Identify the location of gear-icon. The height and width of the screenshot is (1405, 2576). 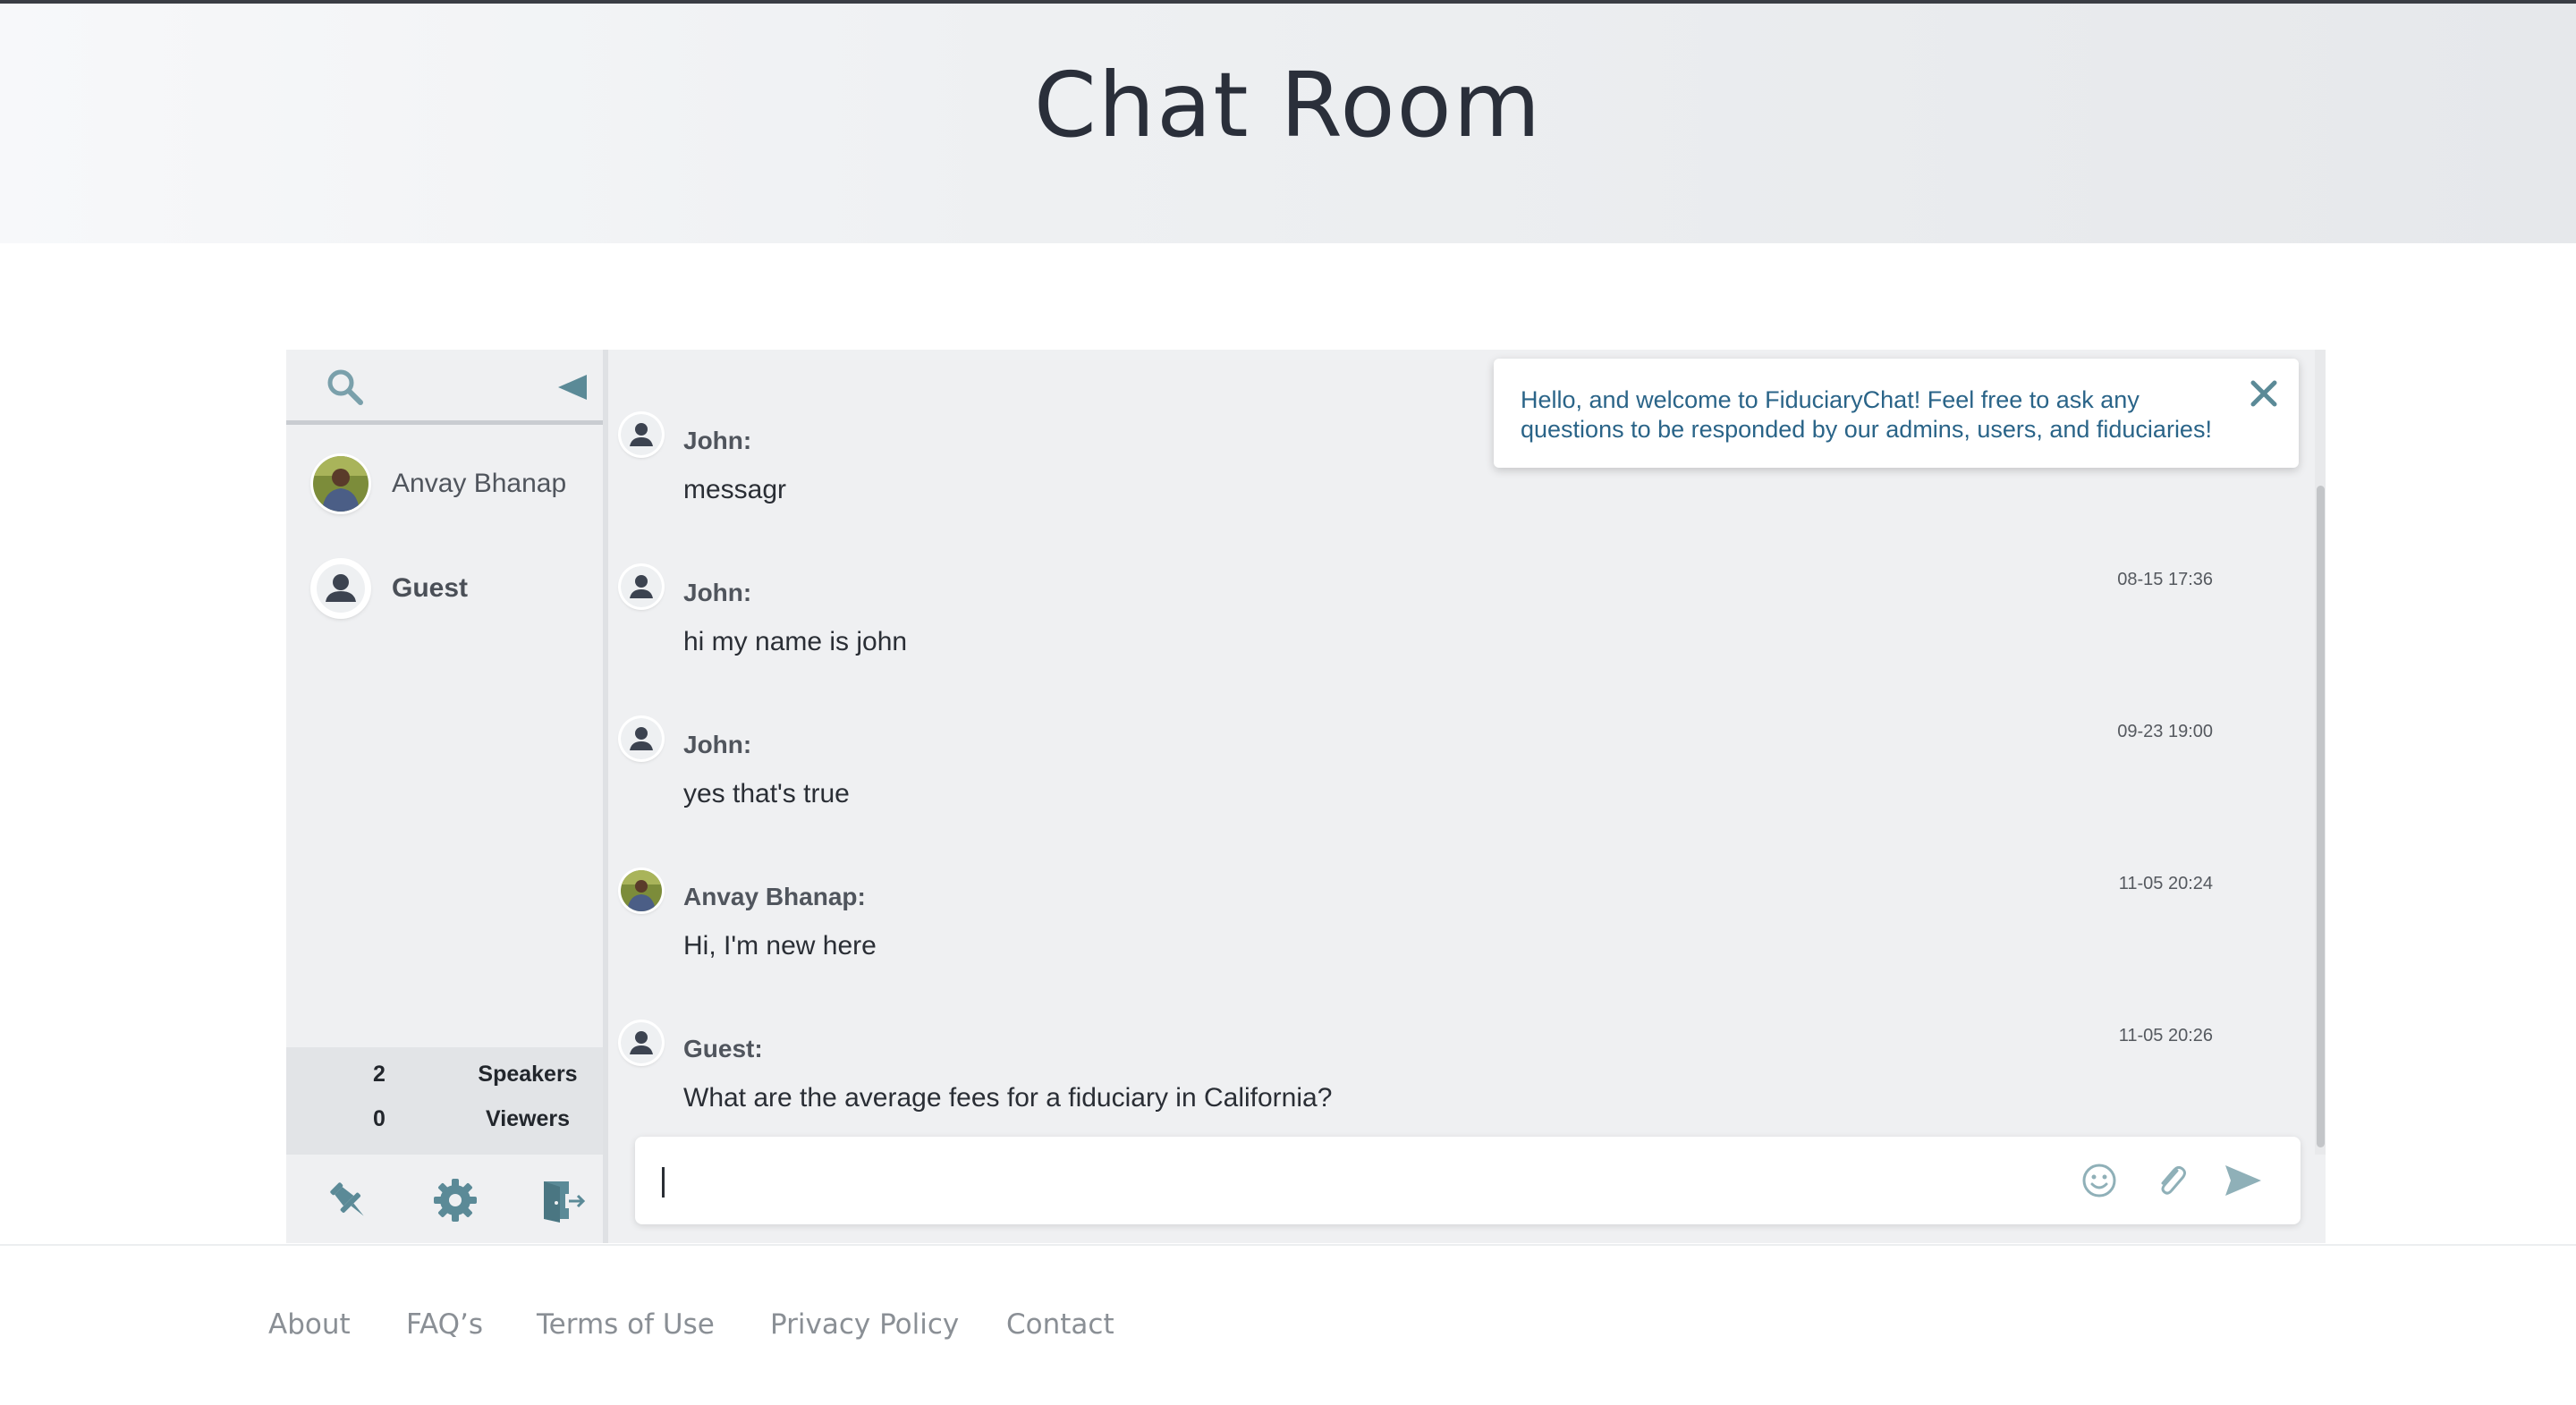
(455, 1200).